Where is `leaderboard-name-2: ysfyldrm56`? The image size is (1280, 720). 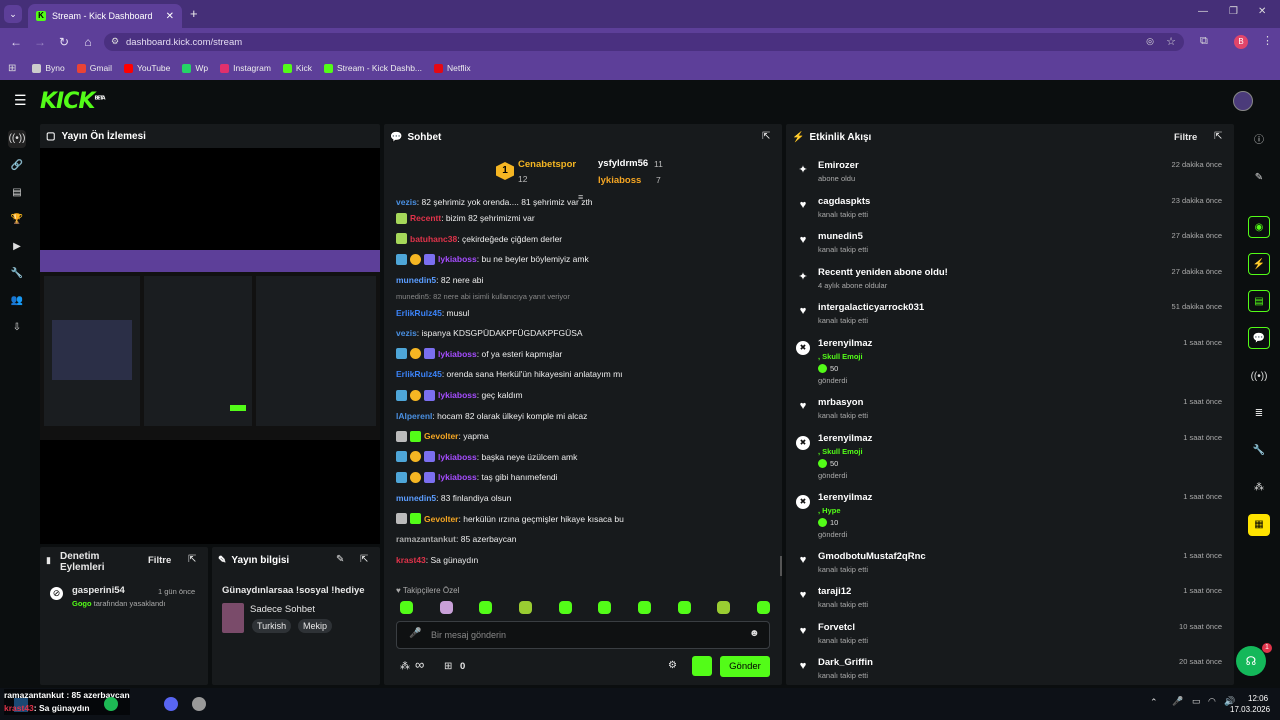 leaderboard-name-2: ysfyldrm56 is located at coordinates (623, 163).